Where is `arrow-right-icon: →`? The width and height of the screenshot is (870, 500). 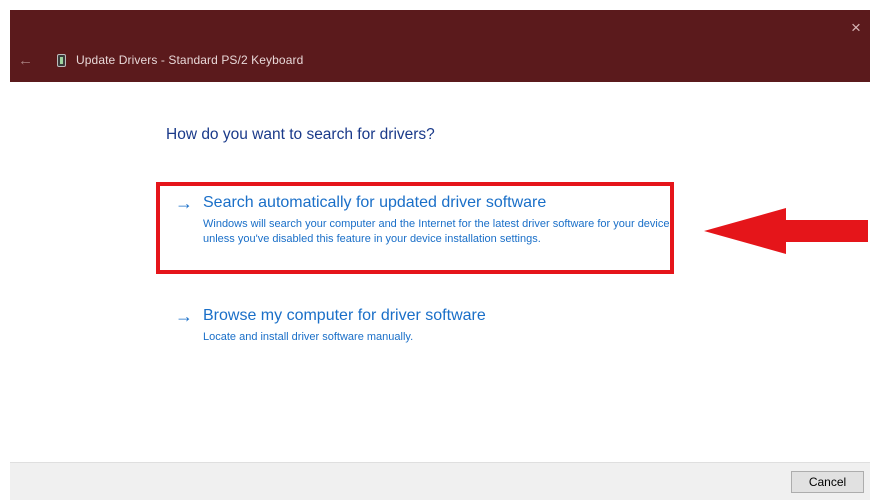 arrow-right-icon: → is located at coordinates (184, 316).